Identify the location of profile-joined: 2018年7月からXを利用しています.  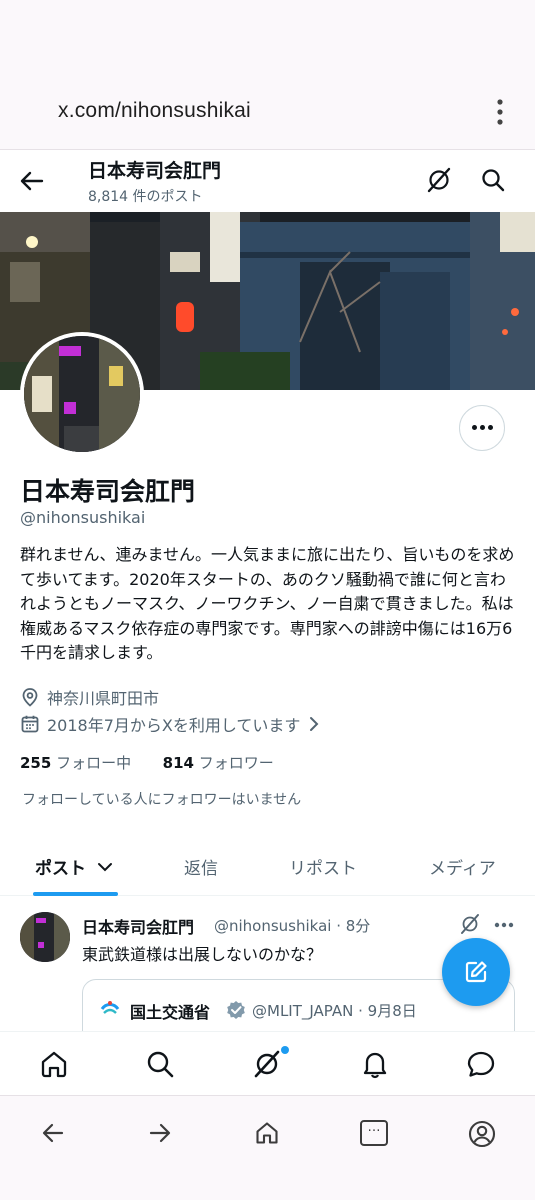
(174, 724).